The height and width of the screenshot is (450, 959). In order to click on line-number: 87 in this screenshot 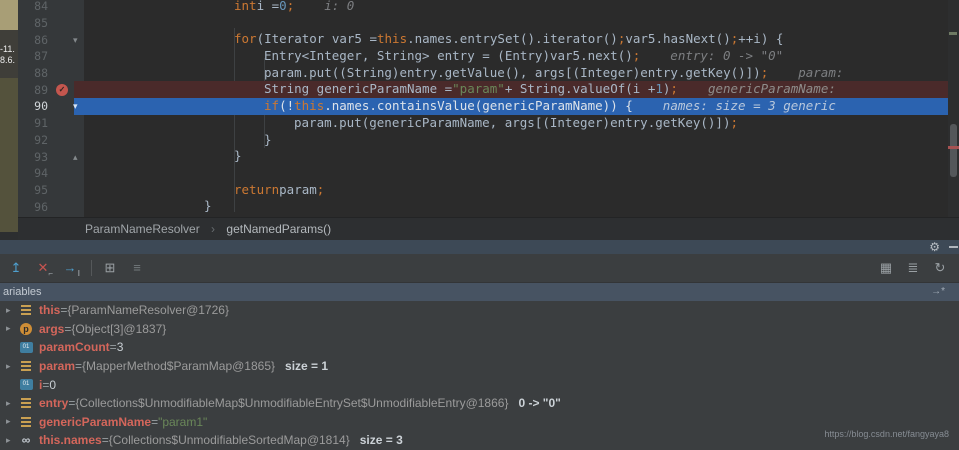, I will do `click(41, 56)`.